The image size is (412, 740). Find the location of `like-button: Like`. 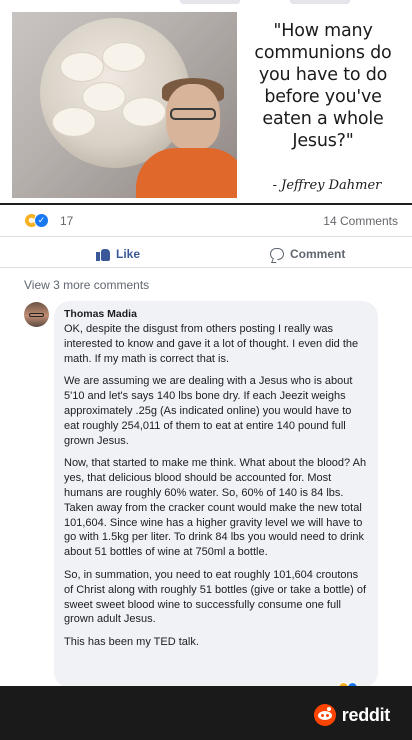

like-button: Like is located at coordinates (118, 254).